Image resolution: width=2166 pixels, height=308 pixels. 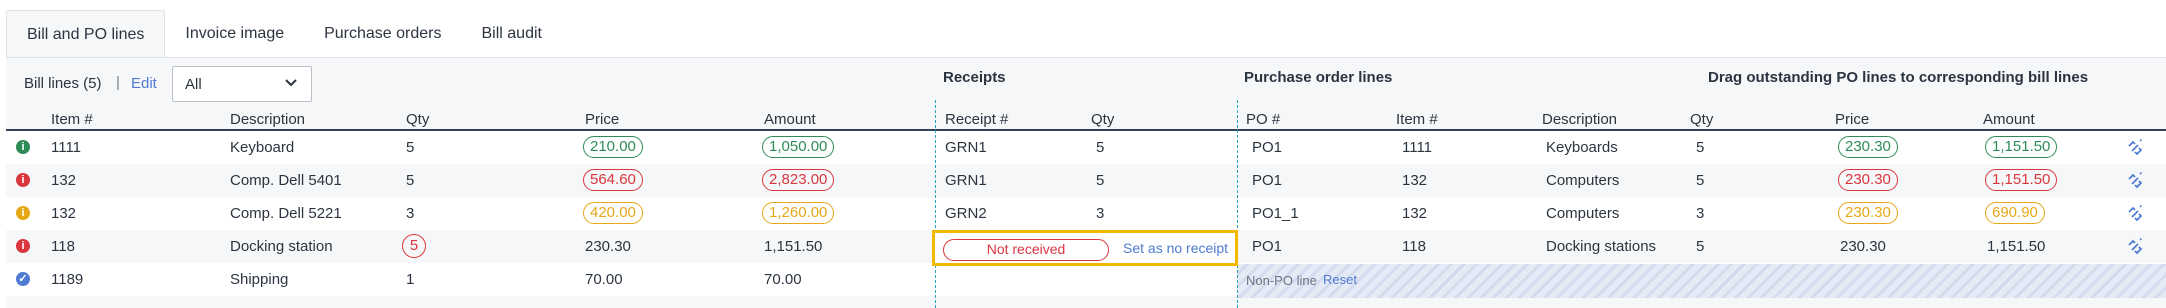 I want to click on tab-purchase-orders: Purchase orders, so click(x=382, y=34).